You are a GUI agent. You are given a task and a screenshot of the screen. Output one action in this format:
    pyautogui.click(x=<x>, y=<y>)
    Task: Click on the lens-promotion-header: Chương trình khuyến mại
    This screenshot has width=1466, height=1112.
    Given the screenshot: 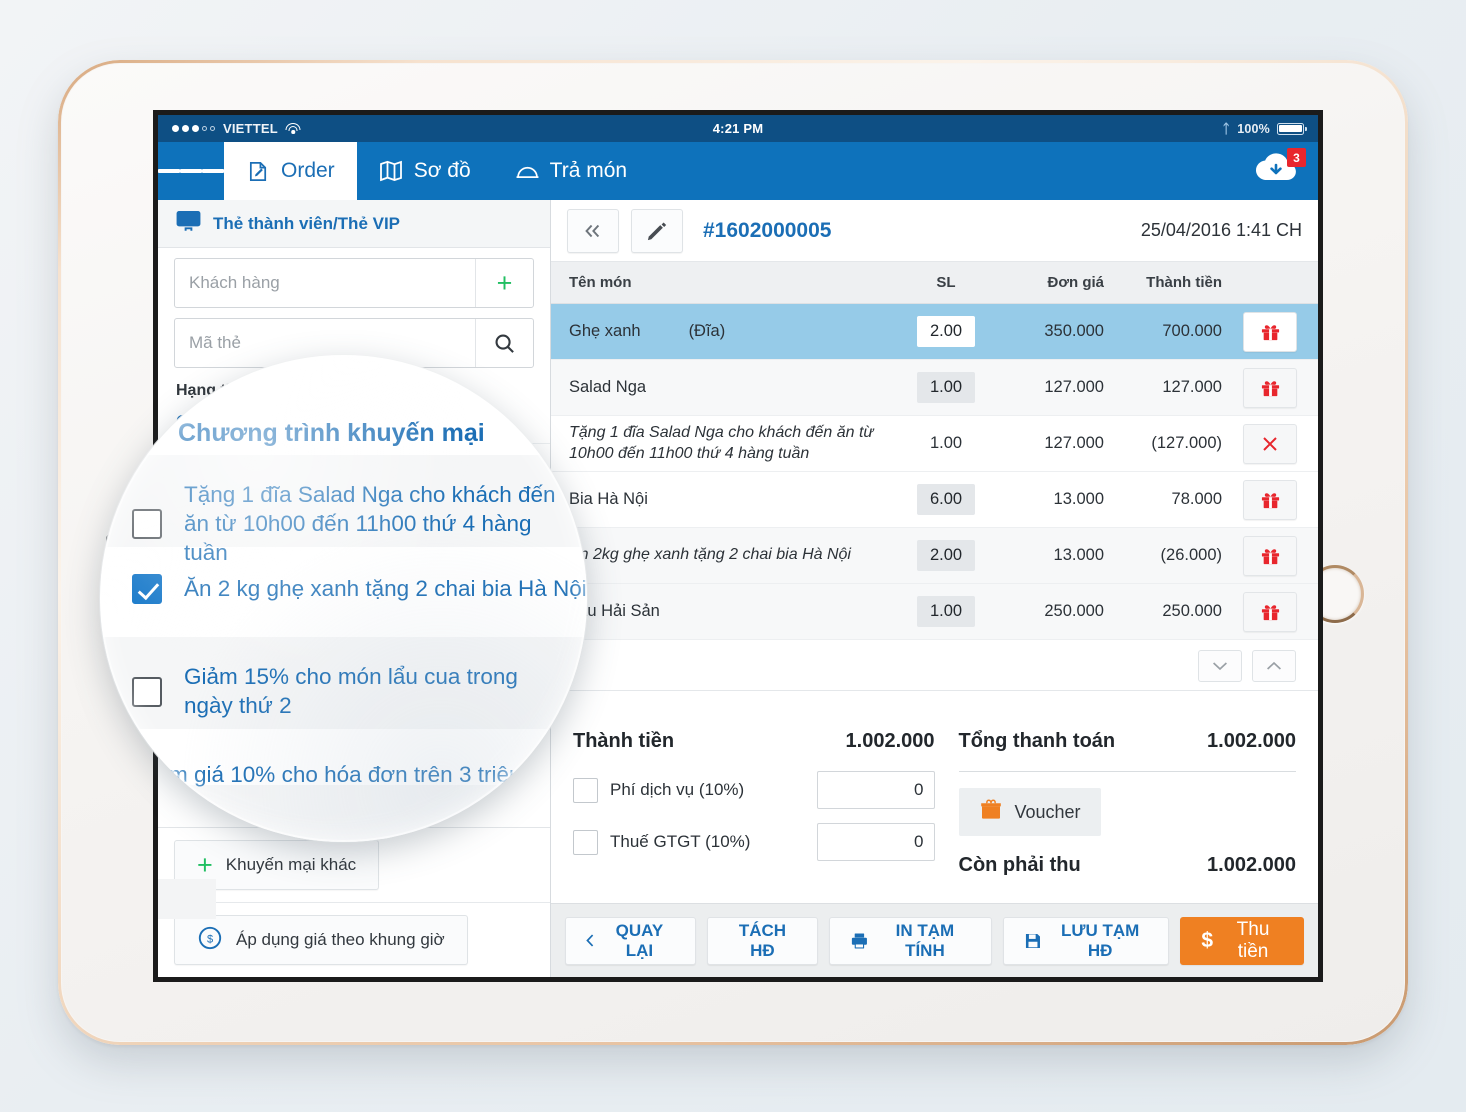 What is the action you would take?
    pyautogui.click(x=331, y=433)
    